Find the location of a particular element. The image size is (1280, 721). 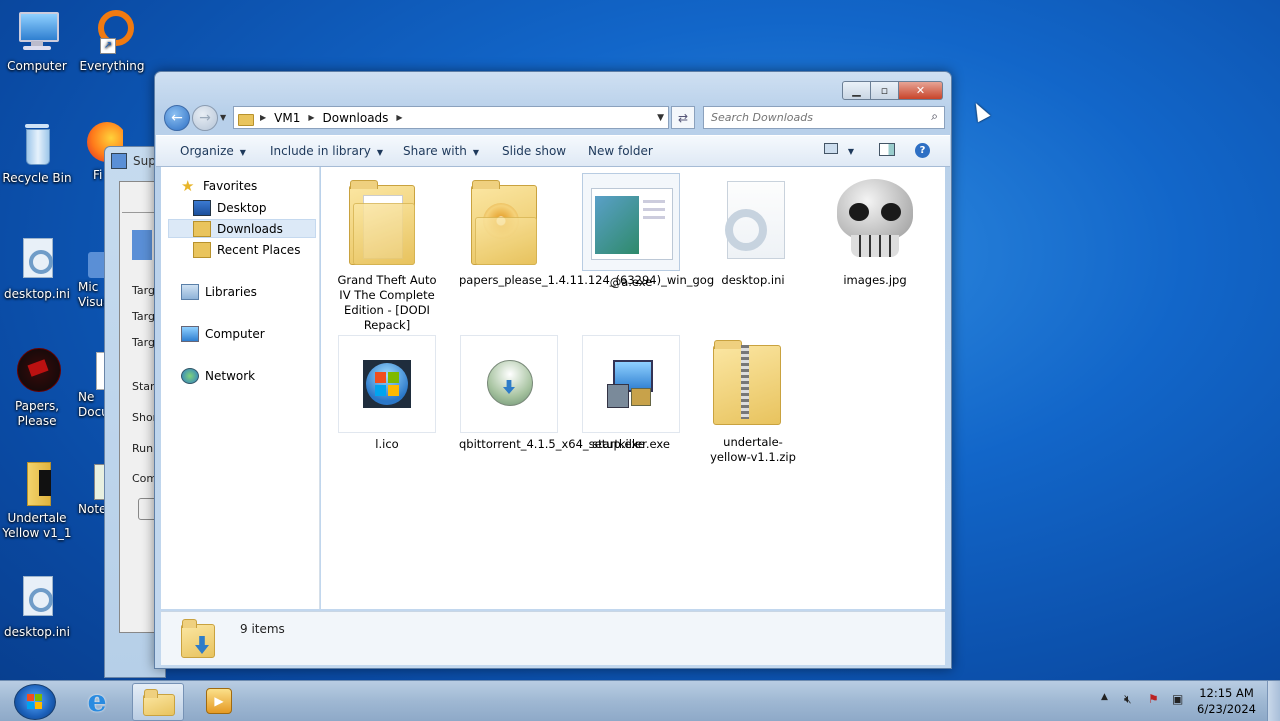

file-name: startkiller.exe is located at coordinates (631, 444).